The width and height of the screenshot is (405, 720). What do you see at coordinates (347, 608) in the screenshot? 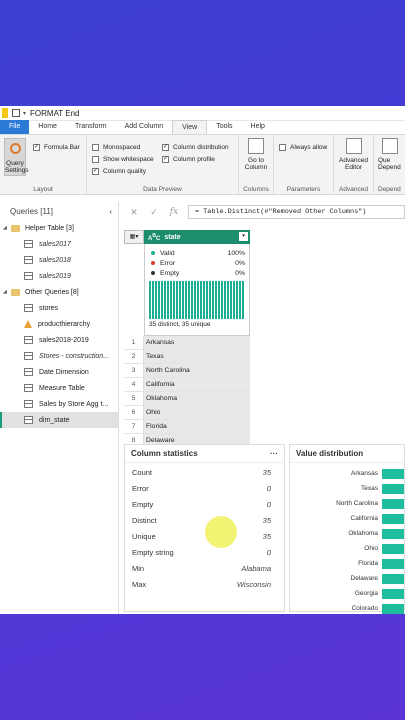
I see `distribution-row: Colorado` at bounding box center [347, 608].